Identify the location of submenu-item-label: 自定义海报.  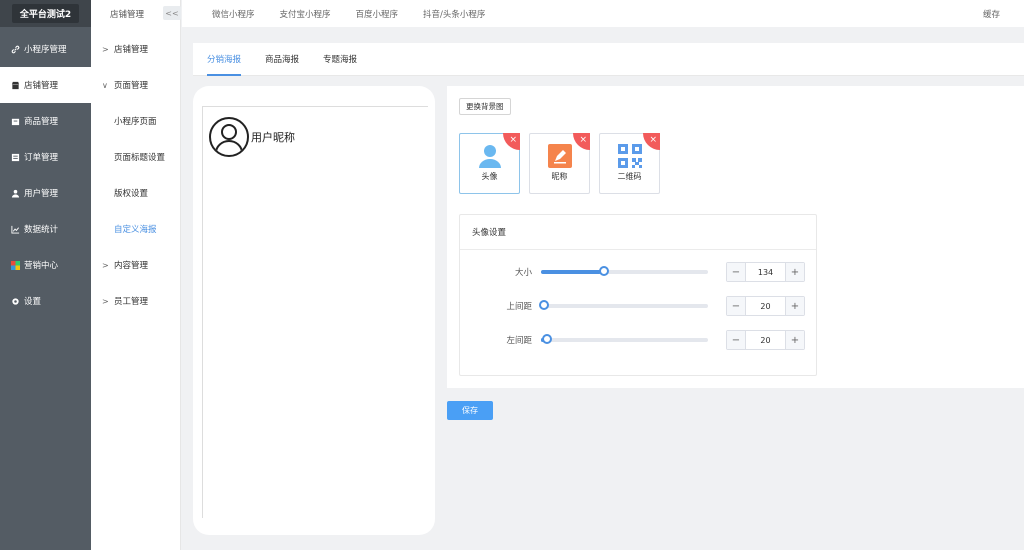
(135, 230).